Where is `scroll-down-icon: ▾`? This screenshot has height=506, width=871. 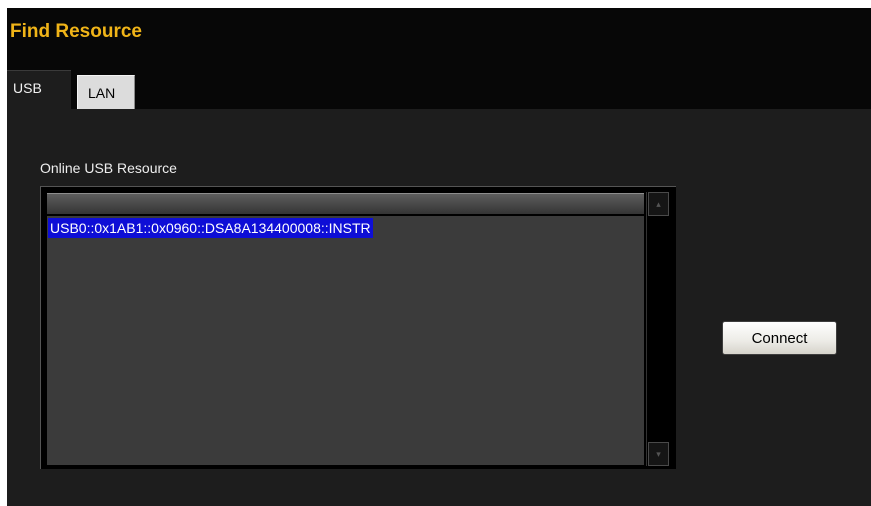
scroll-down-icon: ▾ is located at coordinates (658, 454).